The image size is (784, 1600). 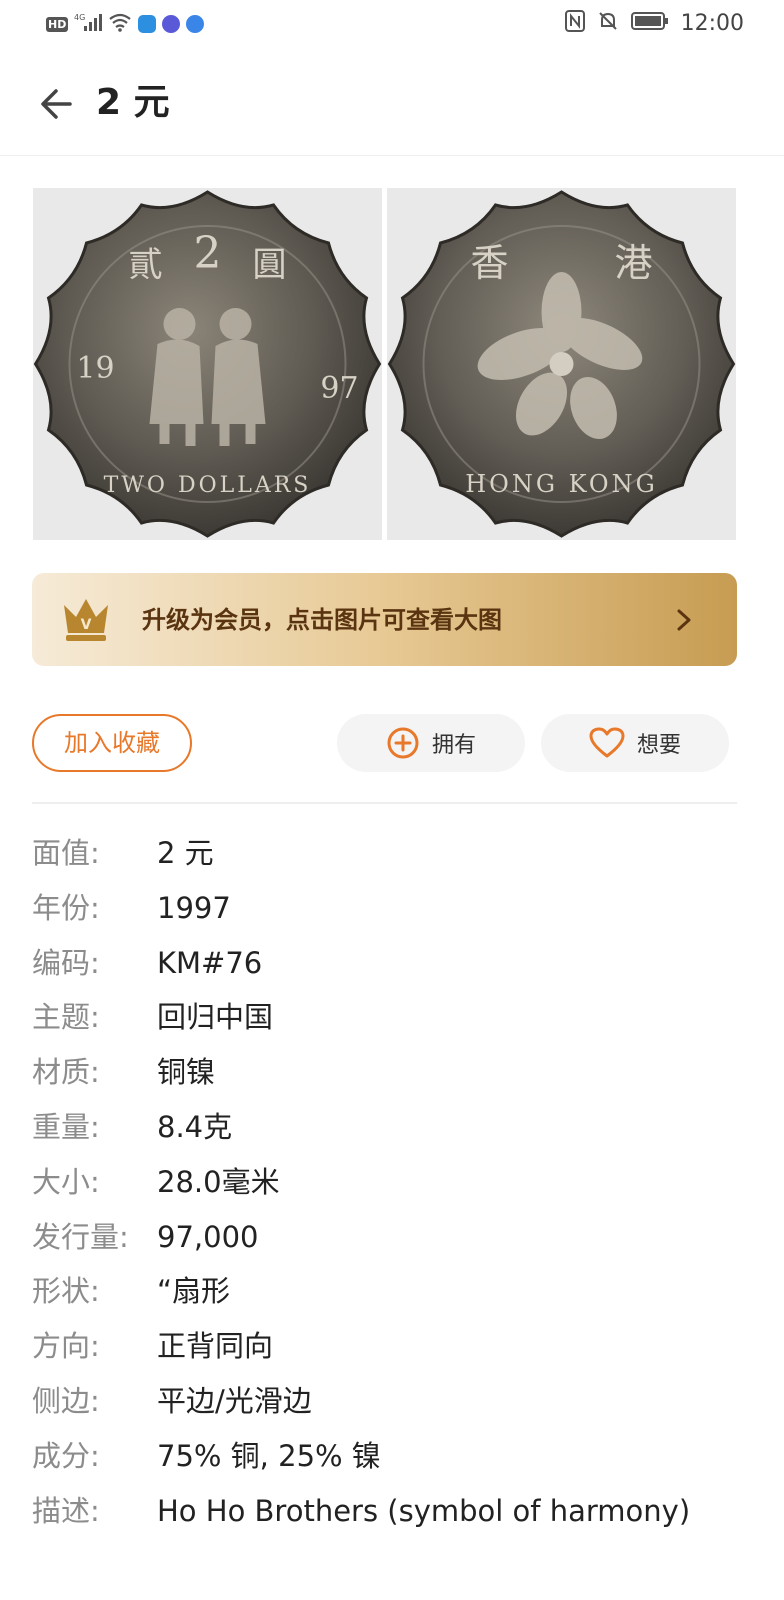 I want to click on detail-key: 主题:, so click(x=66, y=1017).